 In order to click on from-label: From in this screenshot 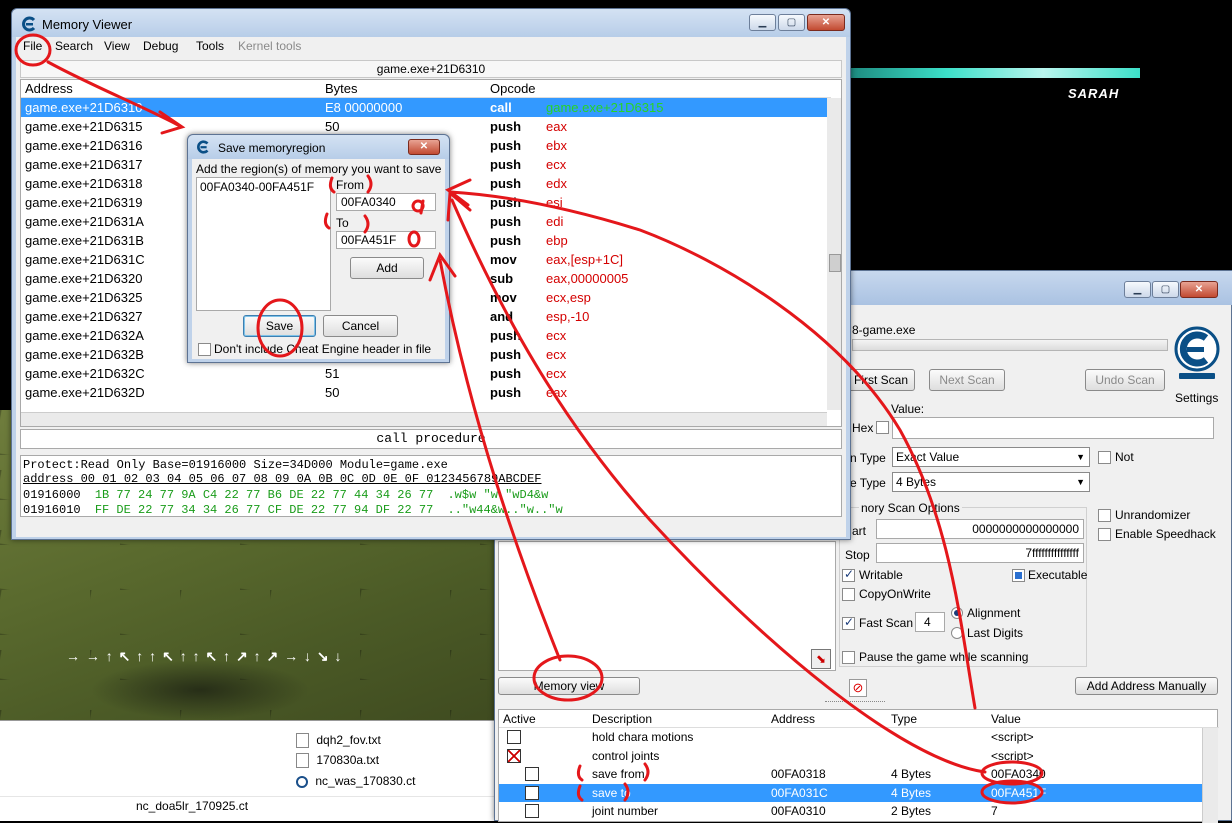, I will do `click(350, 185)`.